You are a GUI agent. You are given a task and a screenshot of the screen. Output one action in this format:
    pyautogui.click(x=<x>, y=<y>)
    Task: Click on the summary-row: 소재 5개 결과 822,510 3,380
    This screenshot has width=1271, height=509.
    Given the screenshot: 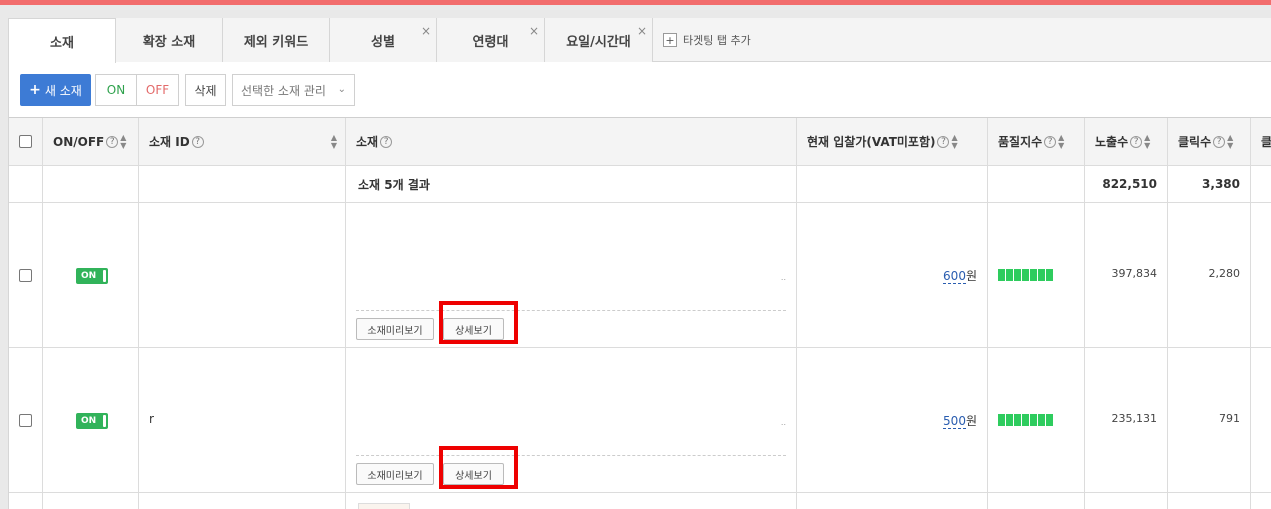 What is the action you would take?
    pyautogui.click(x=640, y=184)
    